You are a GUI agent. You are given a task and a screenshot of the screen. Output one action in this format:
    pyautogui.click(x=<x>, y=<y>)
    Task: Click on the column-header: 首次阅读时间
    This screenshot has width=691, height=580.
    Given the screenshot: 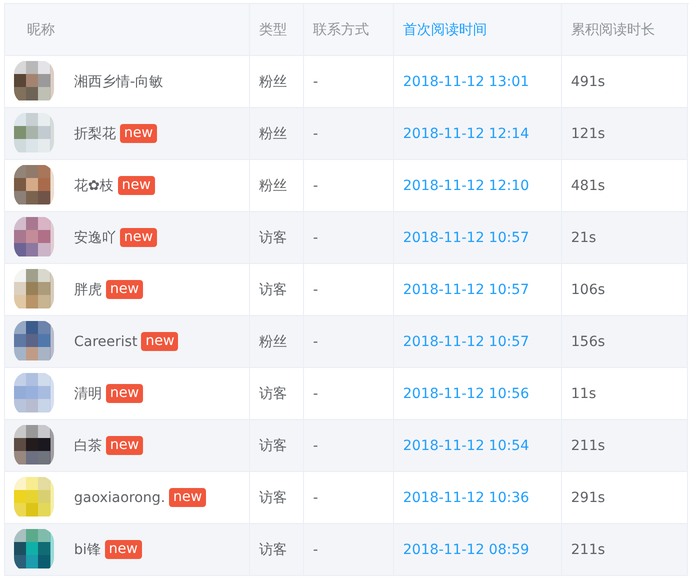 What is the action you would take?
    pyautogui.click(x=478, y=30)
    